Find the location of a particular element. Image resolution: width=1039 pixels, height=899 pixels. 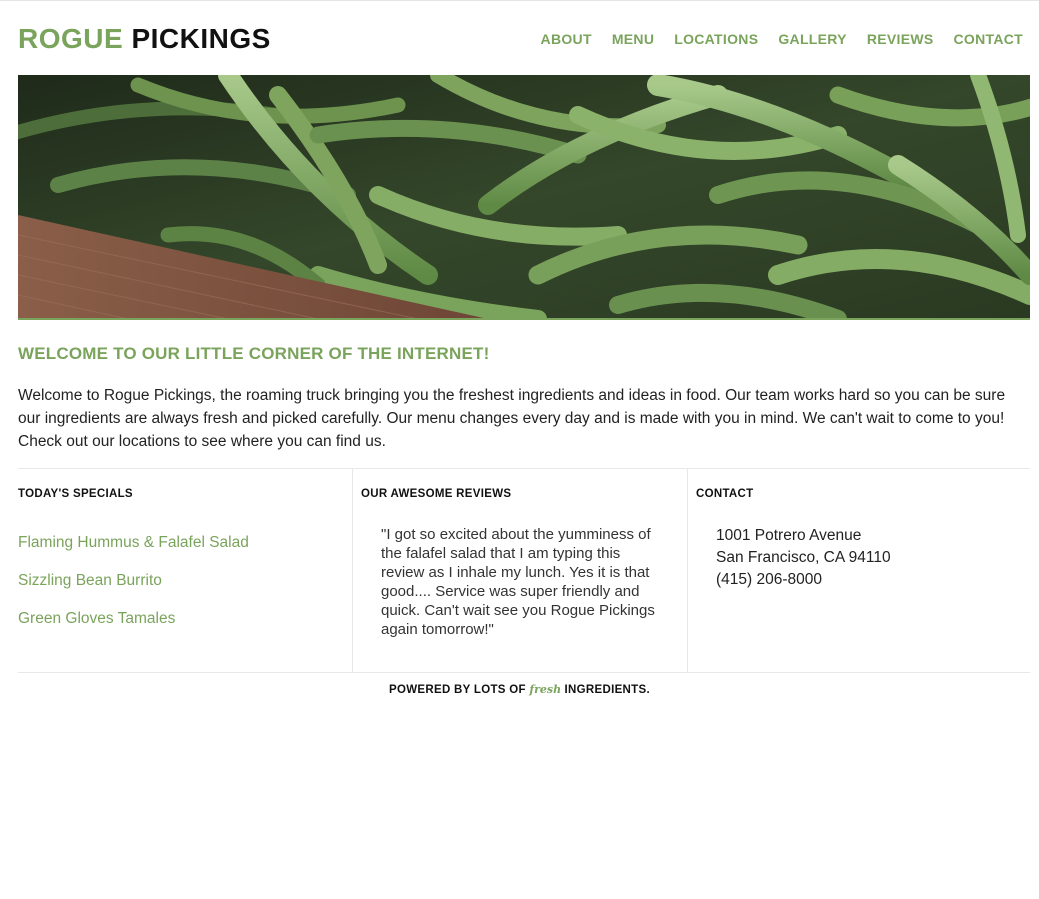

footer-text-after: INGREDIENTS. is located at coordinates (605, 690).